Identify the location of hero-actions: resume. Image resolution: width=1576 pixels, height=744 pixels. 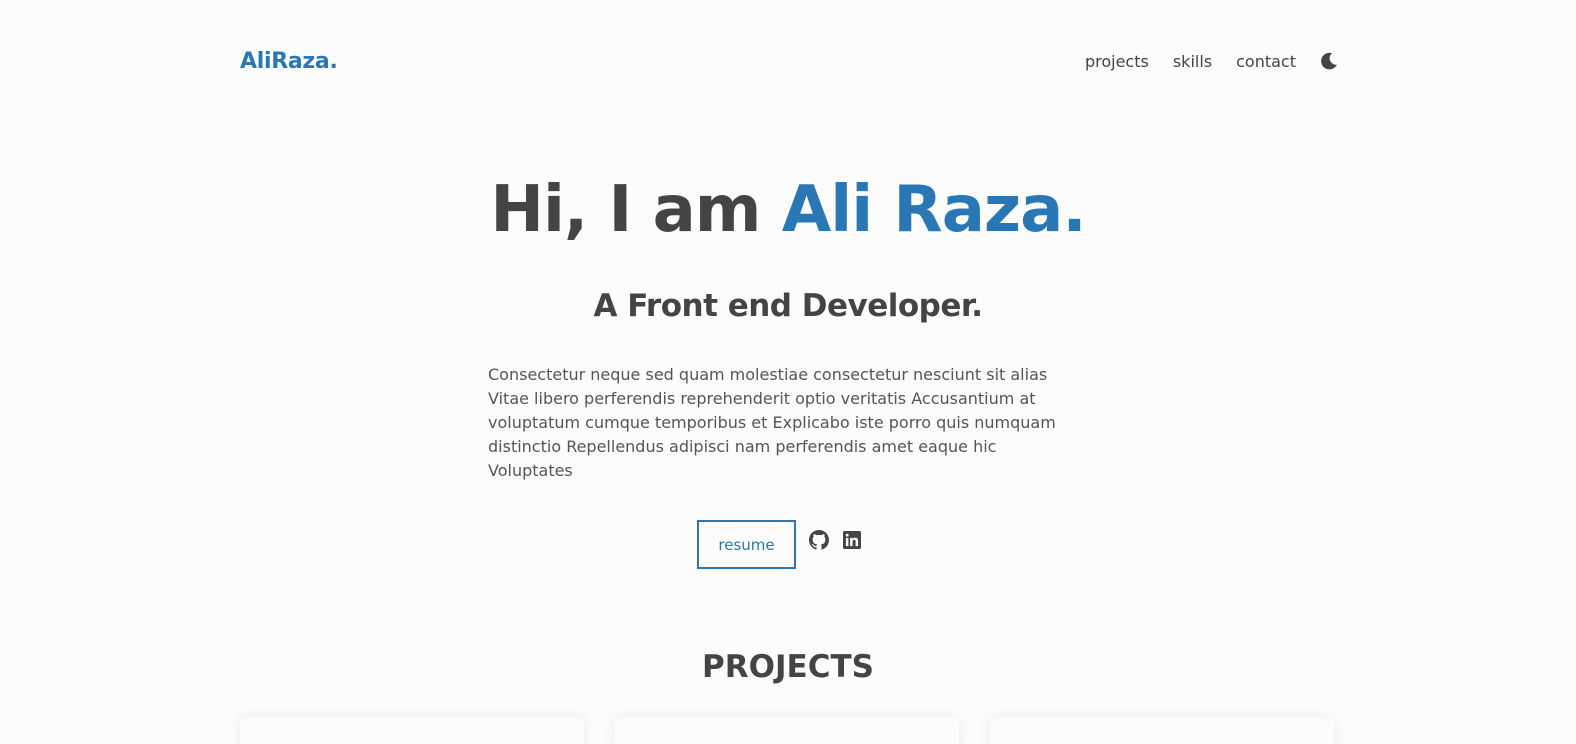
(786, 544).